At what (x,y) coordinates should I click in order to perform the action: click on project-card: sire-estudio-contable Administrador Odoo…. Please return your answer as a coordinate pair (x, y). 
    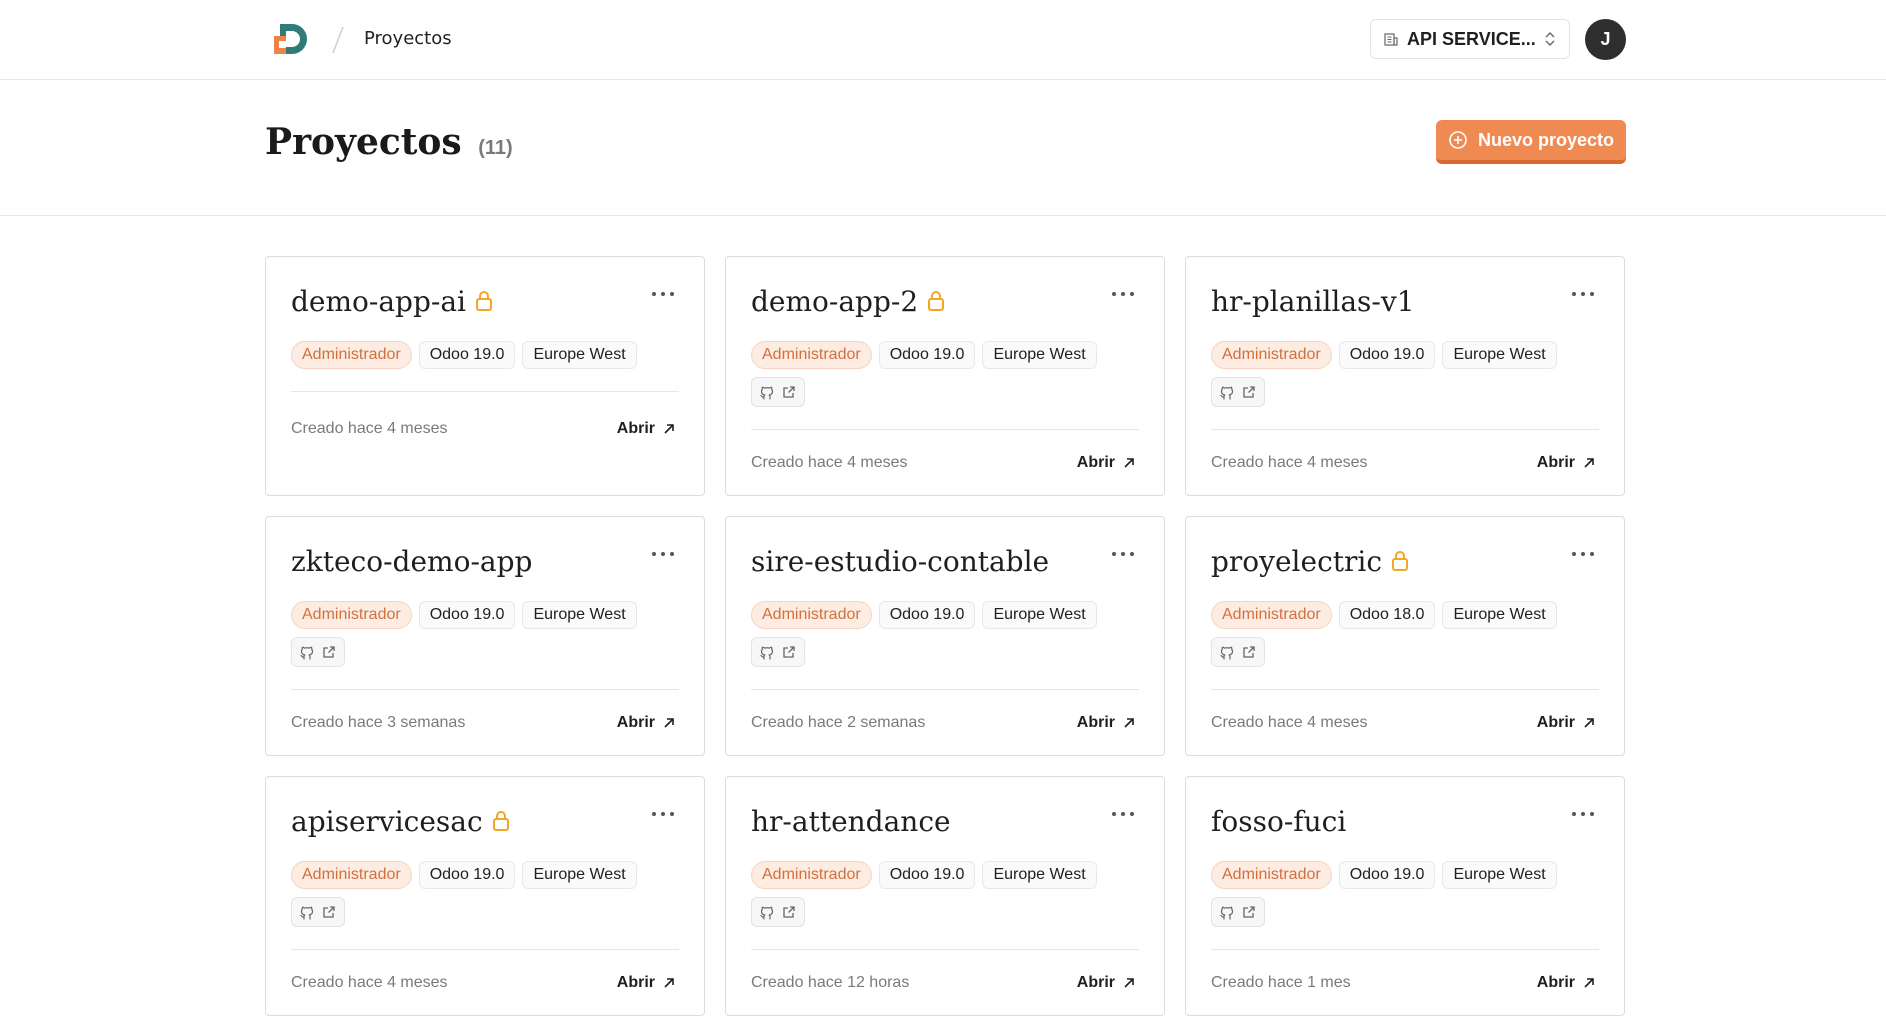
    Looking at the image, I should click on (945, 636).